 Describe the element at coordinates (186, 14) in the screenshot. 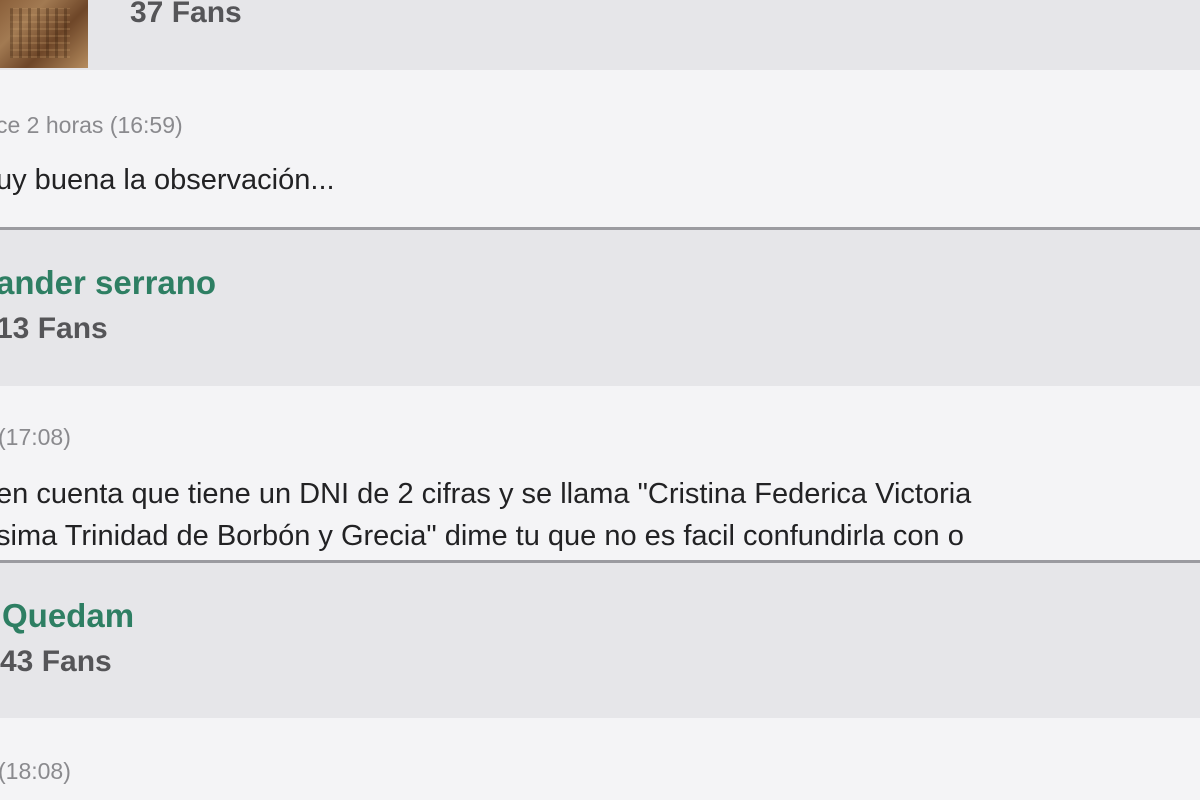

I see `fan-count: 37 Fans` at that location.